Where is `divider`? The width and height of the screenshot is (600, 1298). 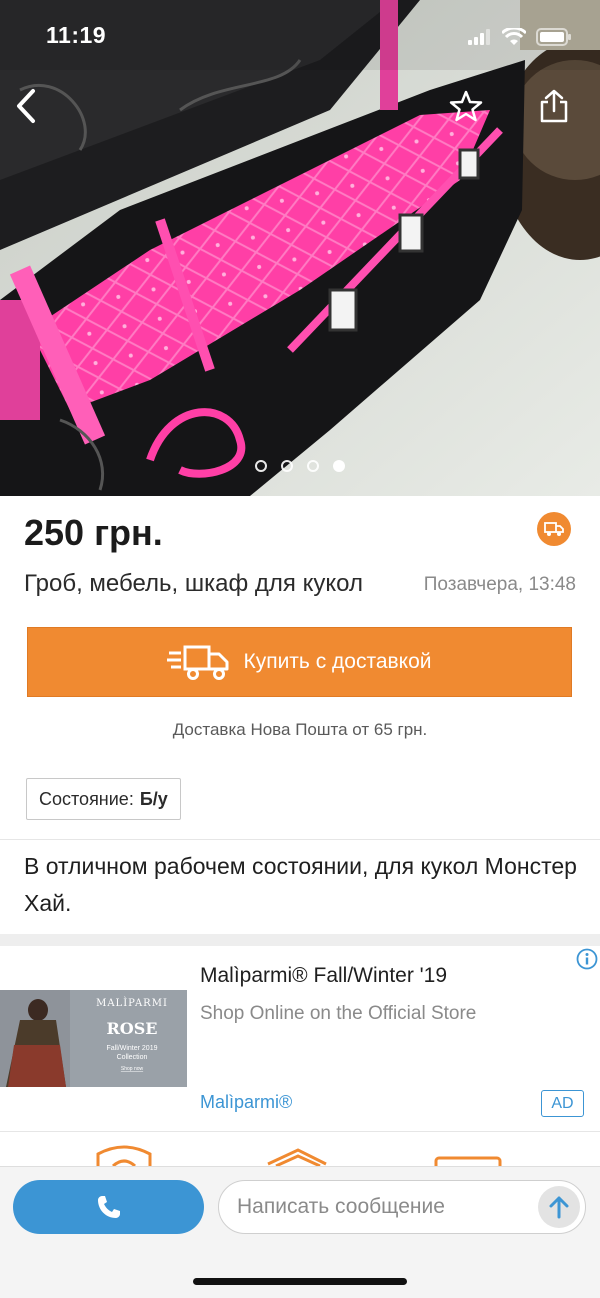
divider is located at coordinates (300, 839).